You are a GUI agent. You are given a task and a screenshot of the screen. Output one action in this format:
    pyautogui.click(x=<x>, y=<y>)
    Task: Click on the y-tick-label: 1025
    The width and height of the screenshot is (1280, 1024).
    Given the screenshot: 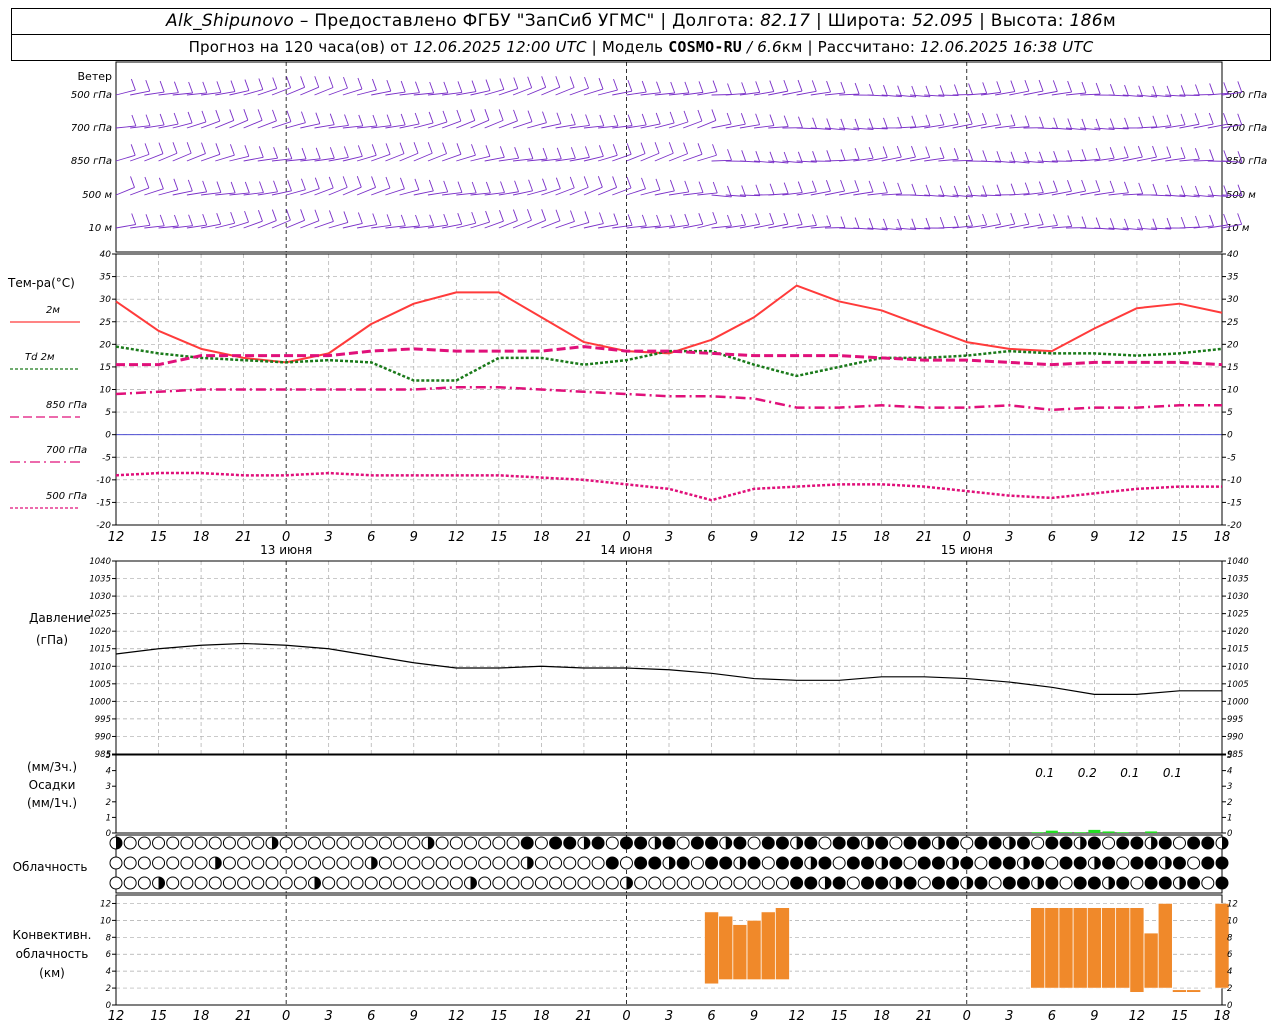 What is the action you would take?
    pyautogui.click(x=1238, y=615)
    